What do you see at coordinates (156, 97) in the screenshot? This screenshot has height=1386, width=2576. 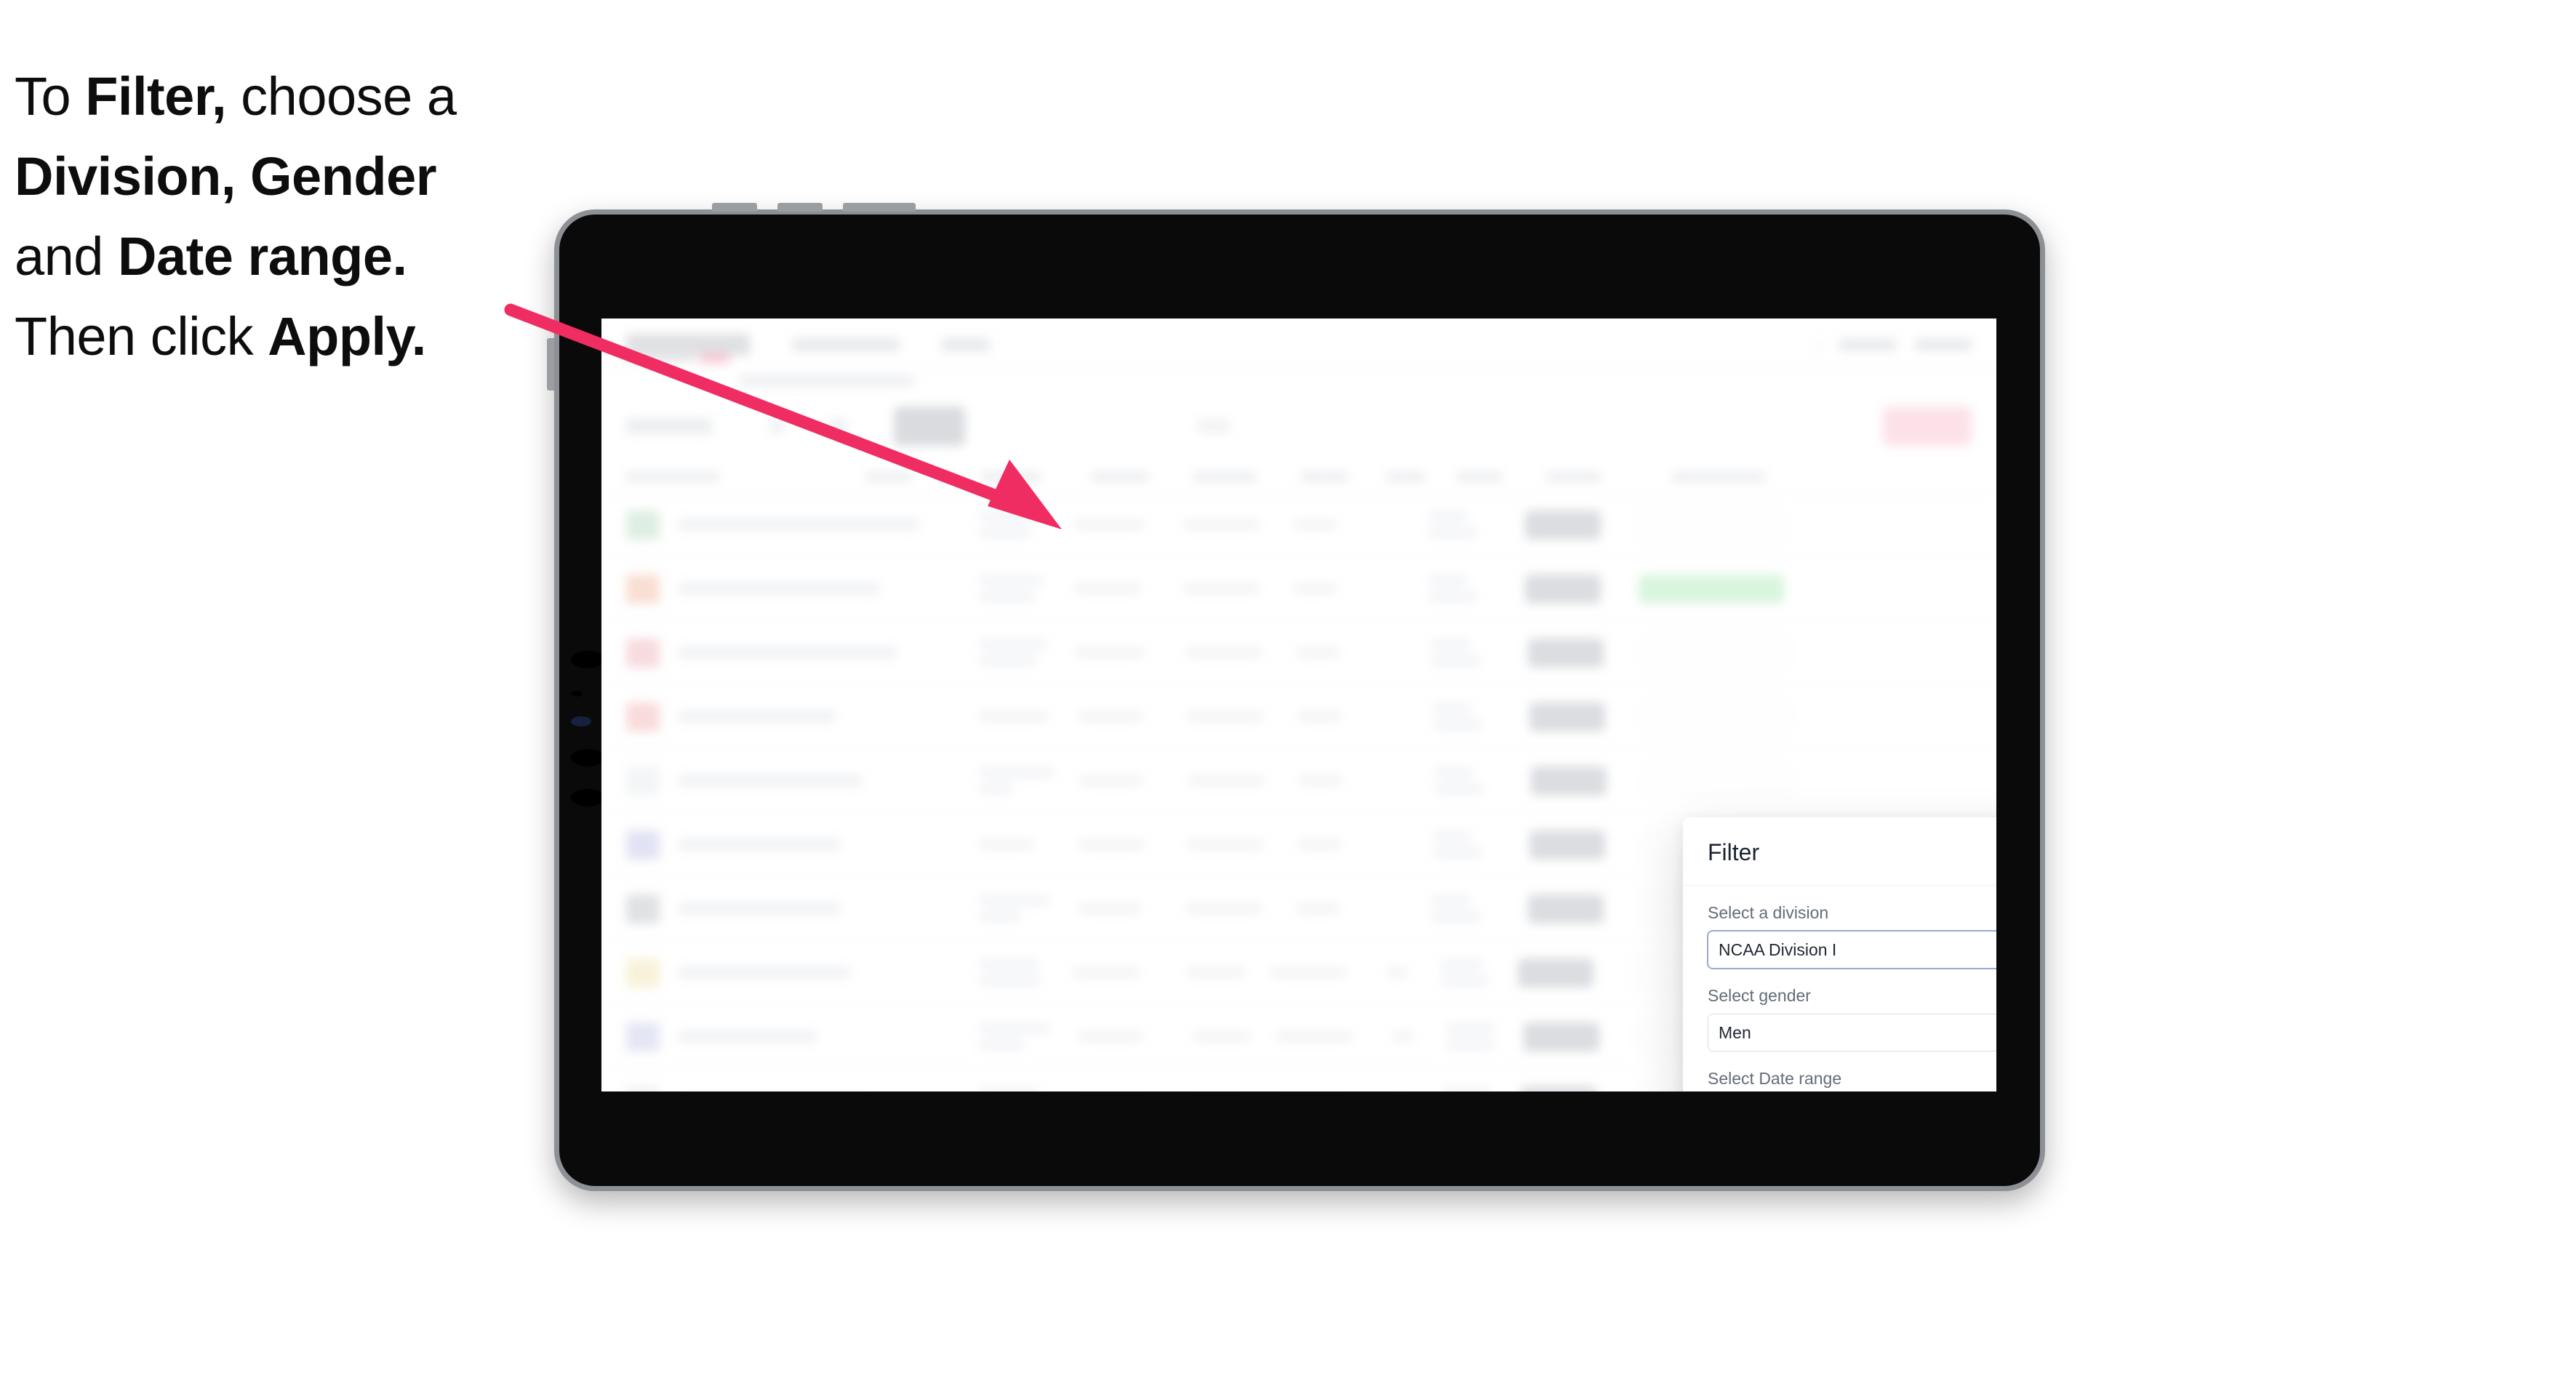 I see `caption-line-1-bold: Filter,` at bounding box center [156, 97].